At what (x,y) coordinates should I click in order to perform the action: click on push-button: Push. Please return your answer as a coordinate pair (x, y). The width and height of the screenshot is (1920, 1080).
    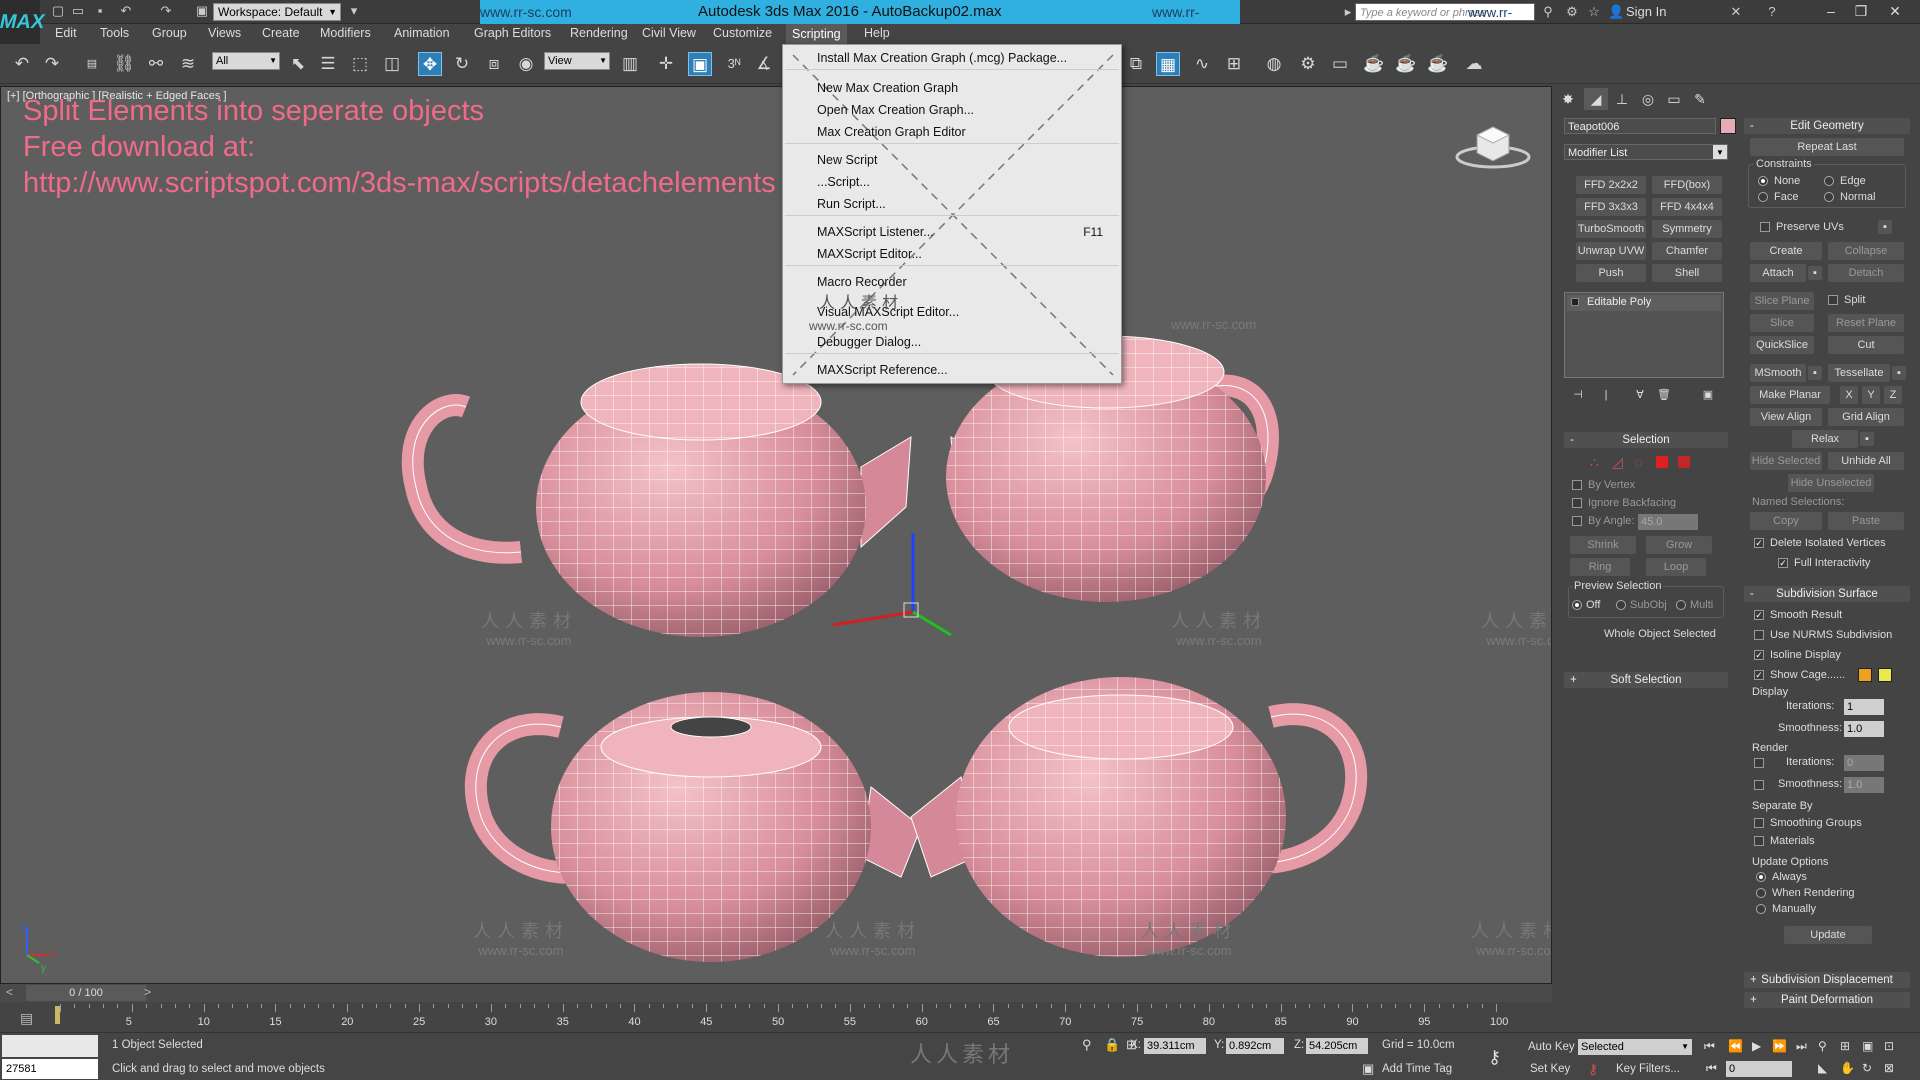
    Looking at the image, I should click on (1611, 273).